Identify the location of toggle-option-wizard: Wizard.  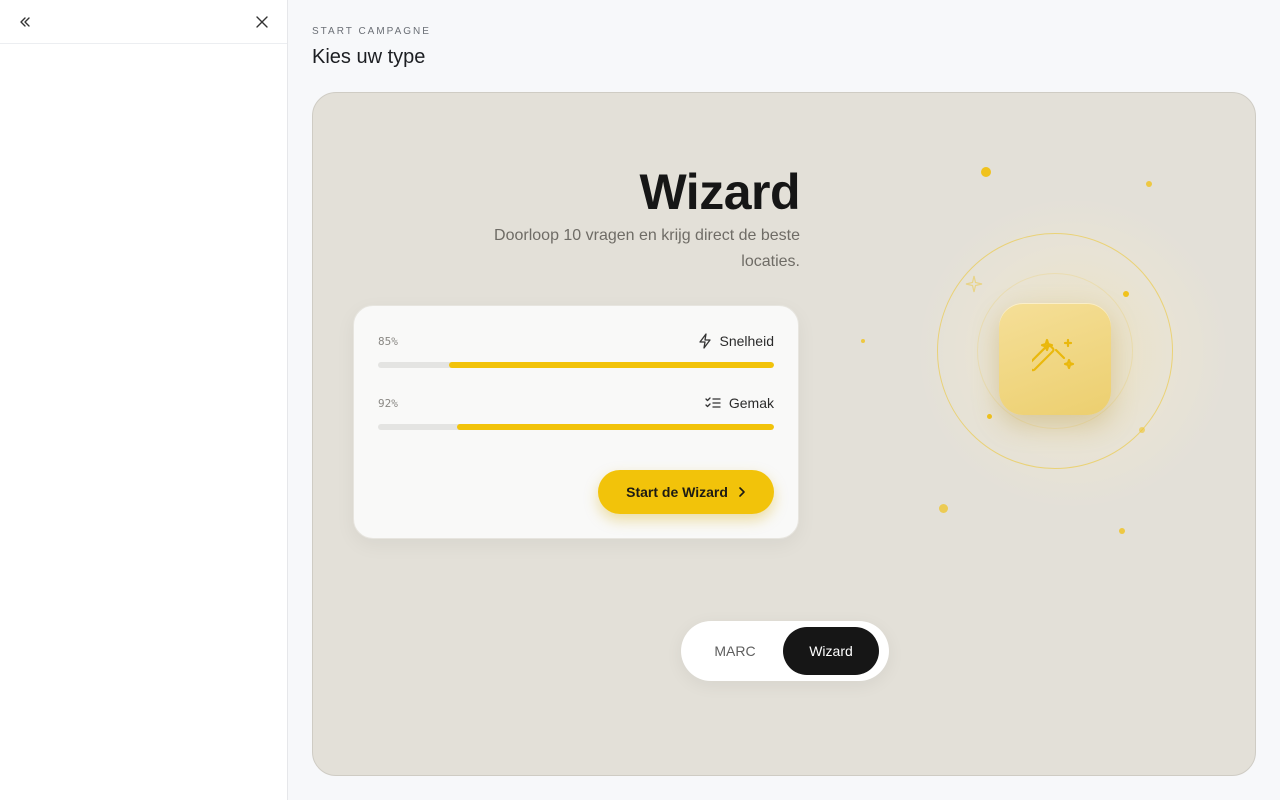
(831, 651).